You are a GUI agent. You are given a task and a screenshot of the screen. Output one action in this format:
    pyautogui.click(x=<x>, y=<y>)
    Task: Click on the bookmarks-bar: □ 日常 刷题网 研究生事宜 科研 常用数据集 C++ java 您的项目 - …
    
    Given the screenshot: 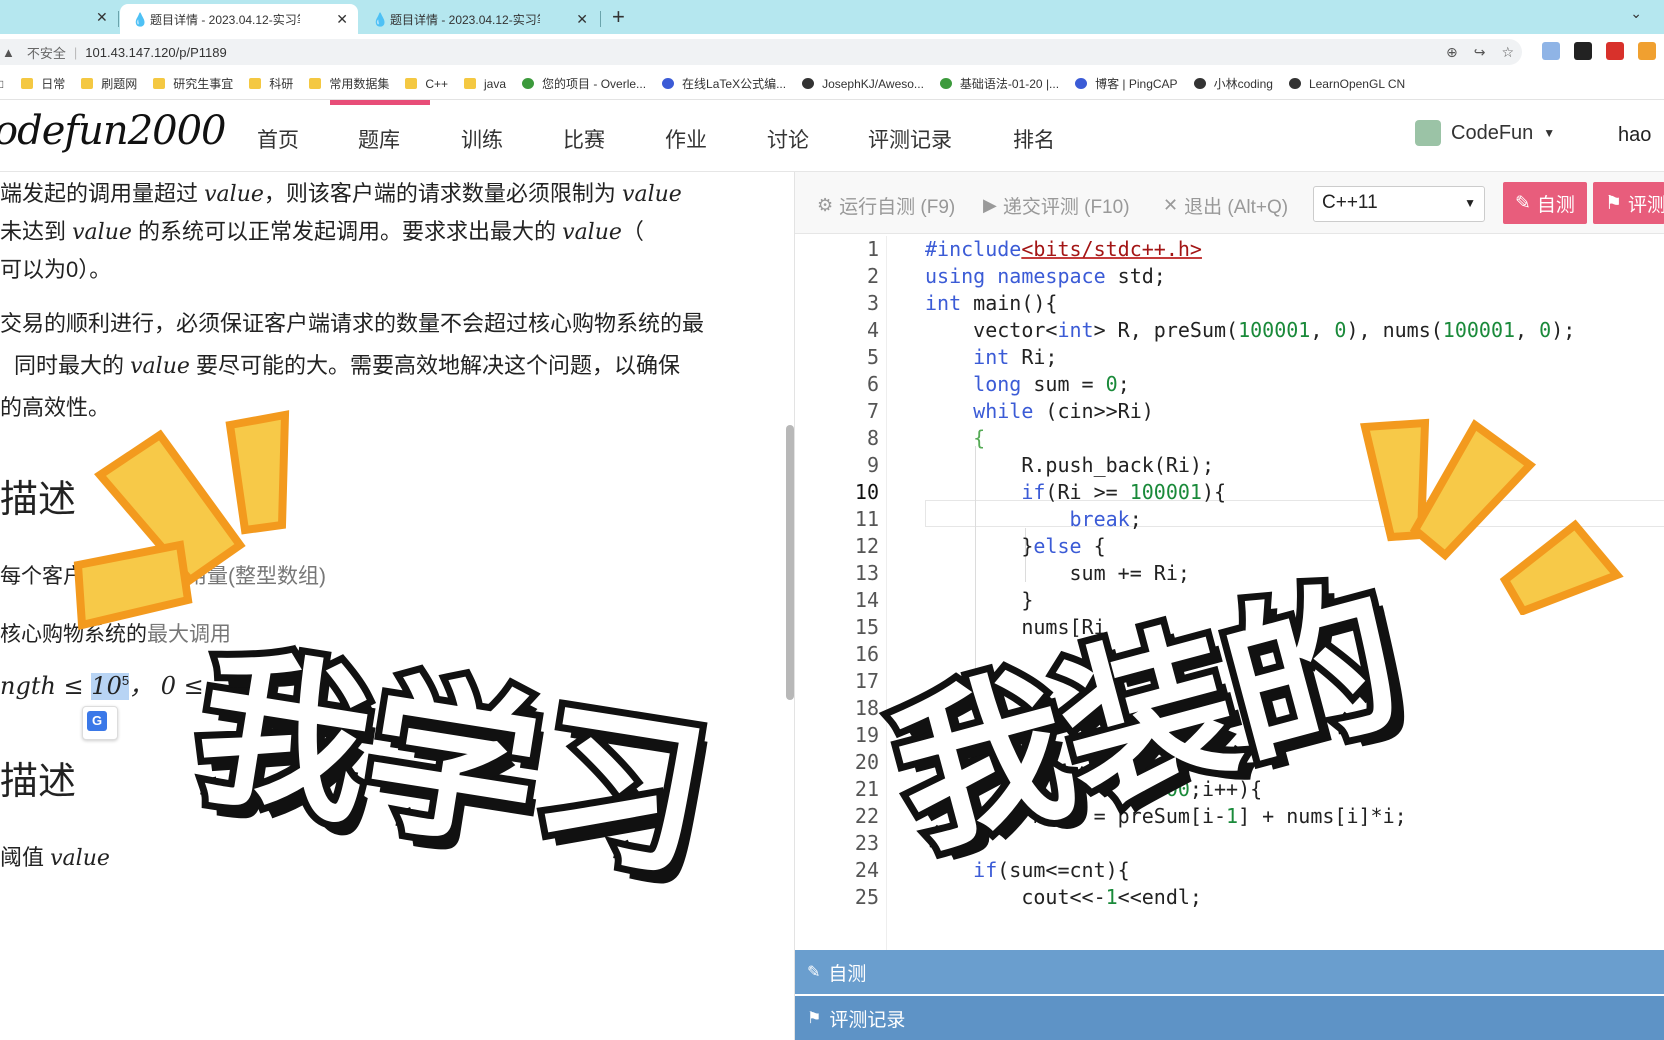 What is the action you would take?
    pyautogui.click(x=832, y=84)
    